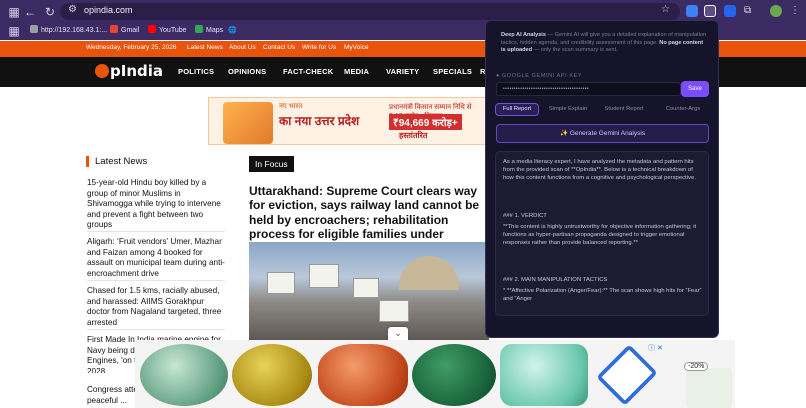 The height and width of the screenshot is (408, 806). Describe the element at coordinates (398, 333) in the screenshot. I see `ad-collapse-chevron-icon: ⌄` at that location.